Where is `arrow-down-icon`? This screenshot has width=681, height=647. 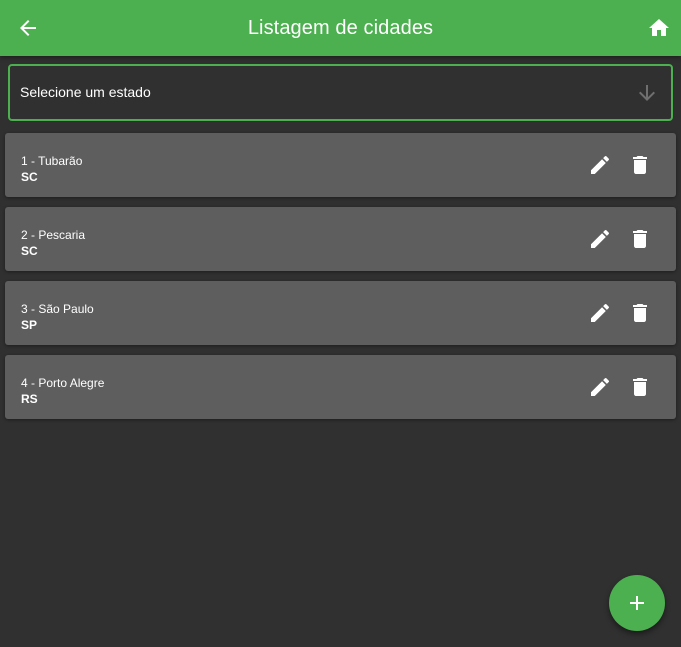 arrow-down-icon is located at coordinates (647, 93).